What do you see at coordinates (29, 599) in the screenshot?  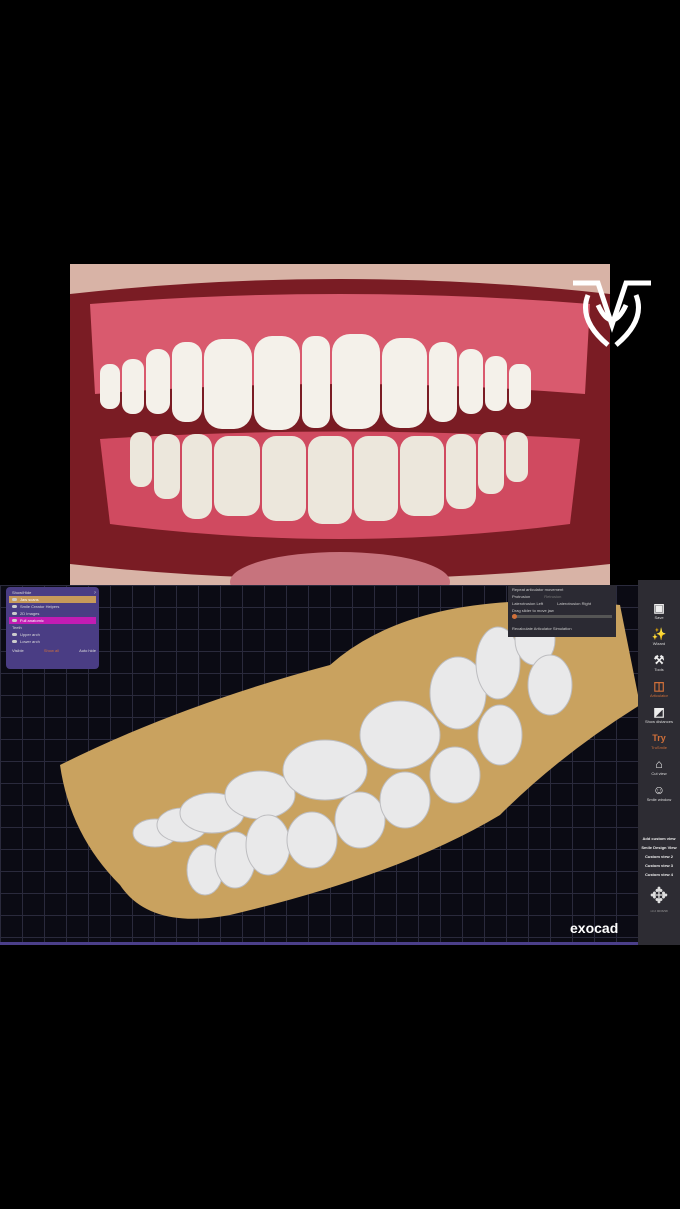 I see `item-label: Jaw scans` at bounding box center [29, 599].